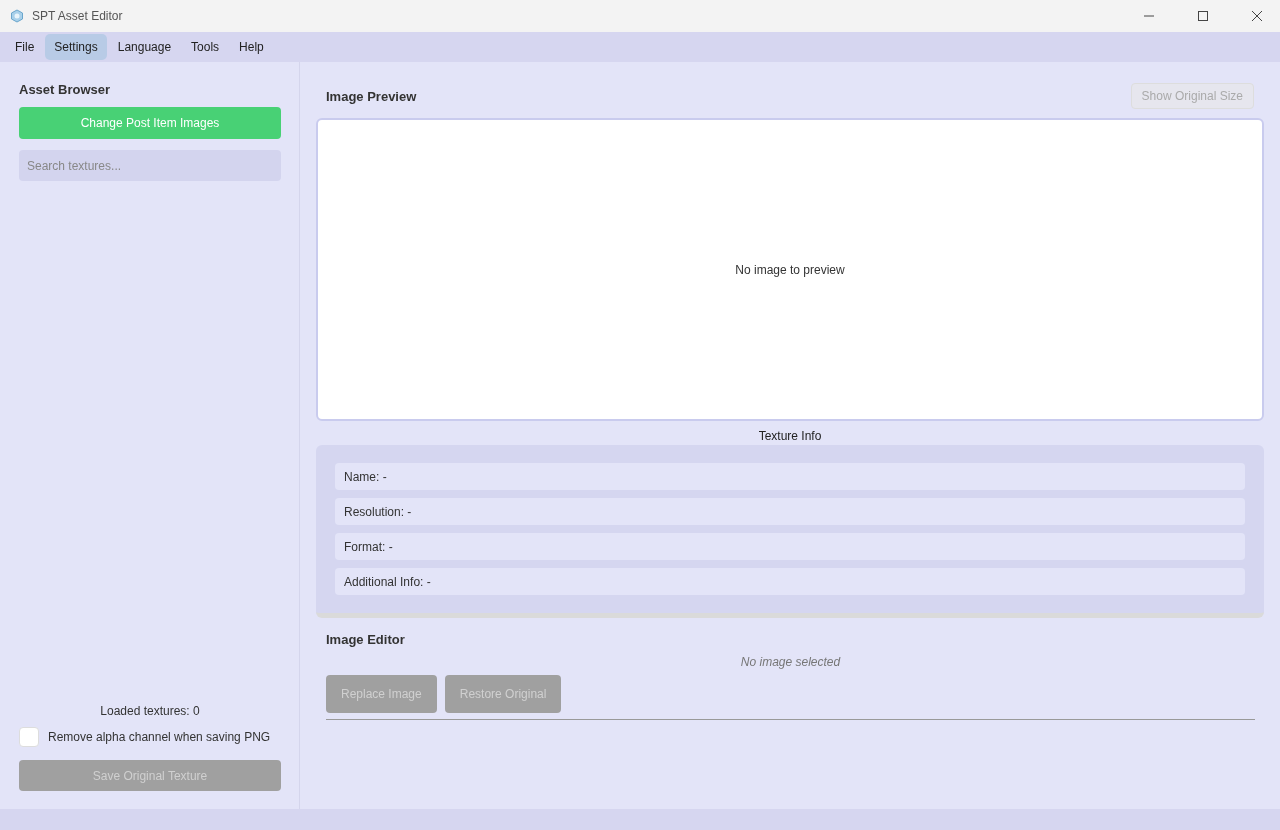  What do you see at coordinates (790, 546) in the screenshot?
I see `info-row: Format: -` at bounding box center [790, 546].